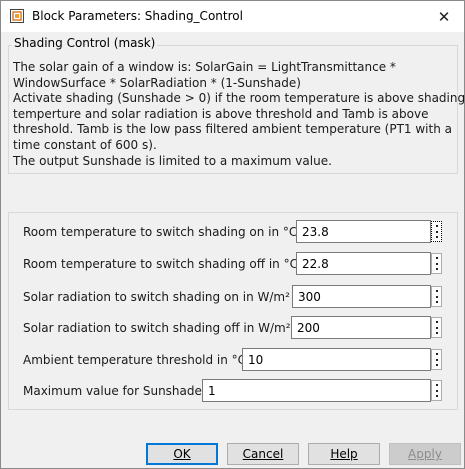  I want to click on window-title: Block Parameters: Shading_Control, so click(137, 16).